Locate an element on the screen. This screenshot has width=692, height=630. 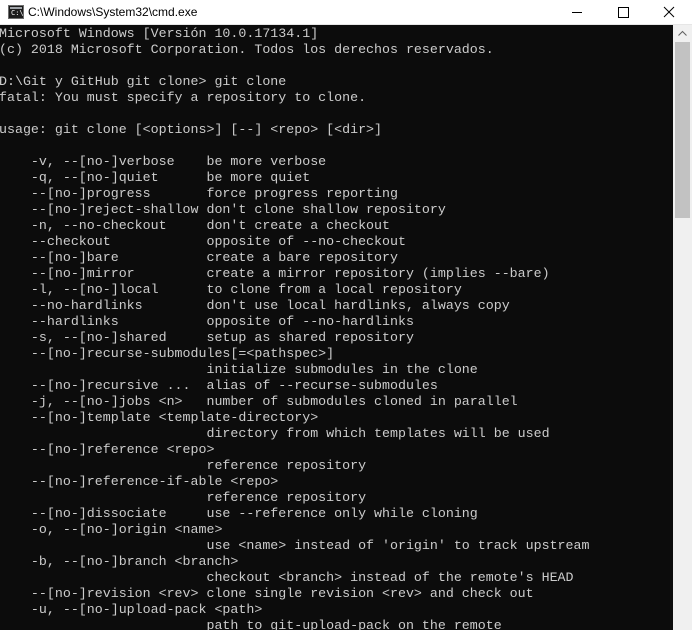
terminal-line: -v, --[no-]verbose be more verbose is located at coordinates (163, 161).